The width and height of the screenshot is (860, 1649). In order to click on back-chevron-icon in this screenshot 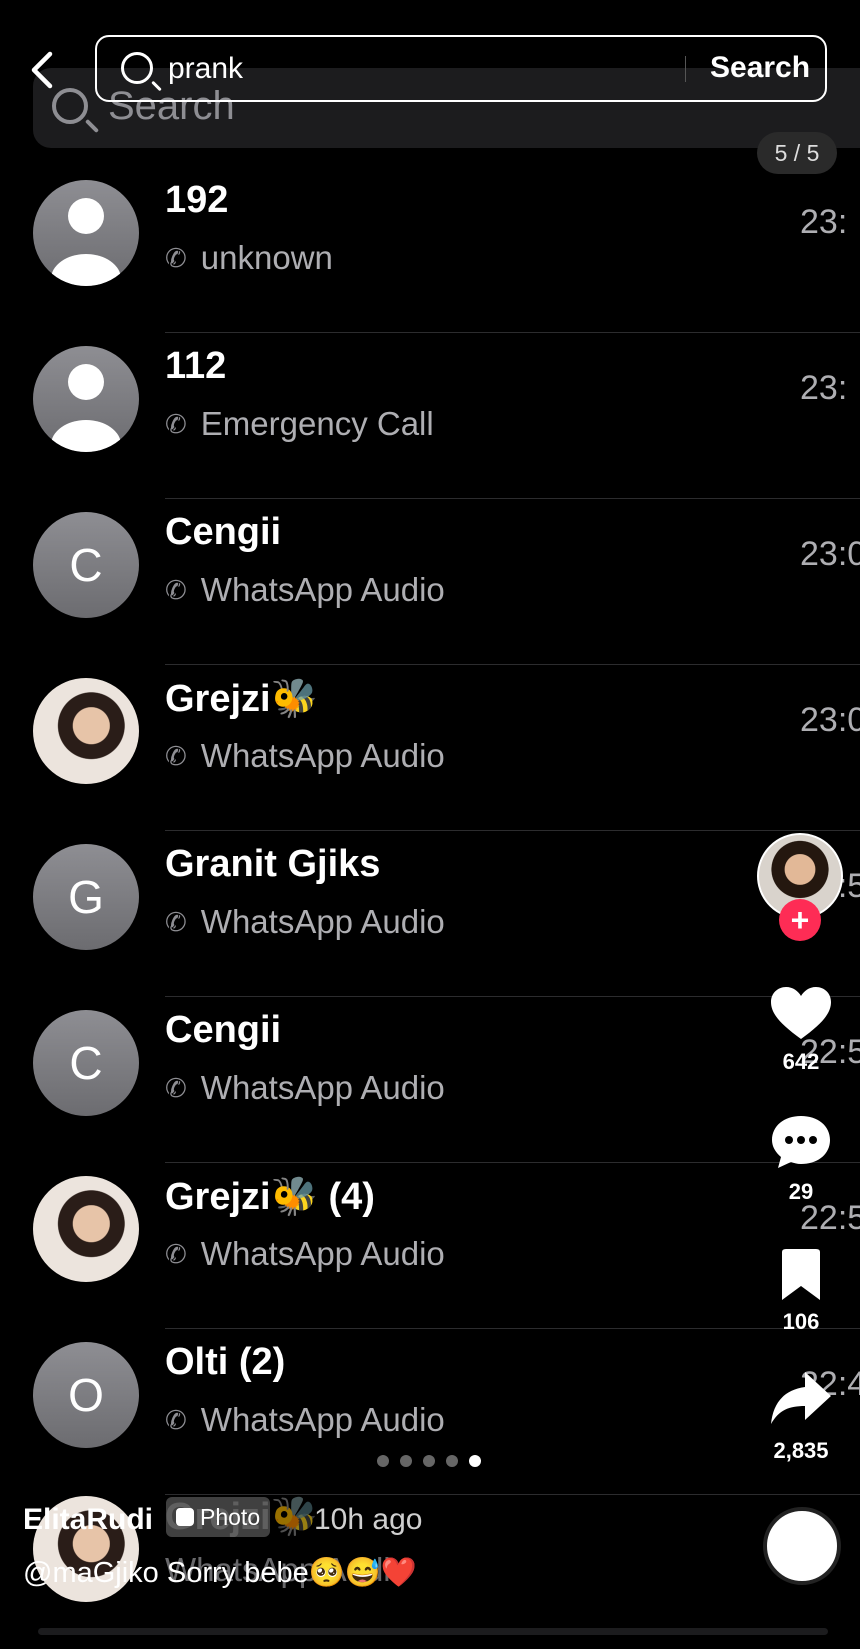, I will do `click(43, 70)`.